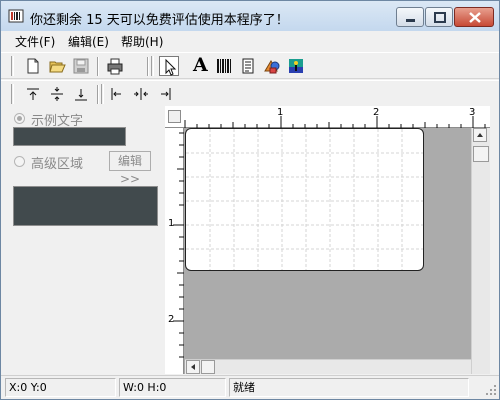 The width and height of the screenshot is (500, 400). I want to click on status-bar: X:0 Y:0 W:0 H:0 就绪, so click(250, 387).